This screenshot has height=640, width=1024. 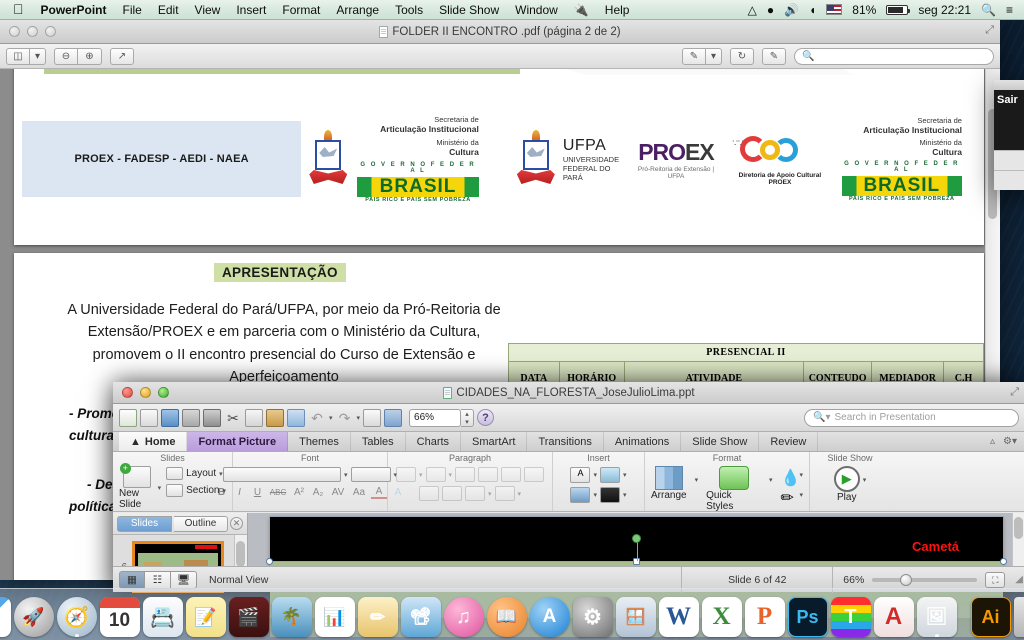 What do you see at coordinates (248, 617) in the screenshot?
I see `dock-item-imovie` at bounding box center [248, 617].